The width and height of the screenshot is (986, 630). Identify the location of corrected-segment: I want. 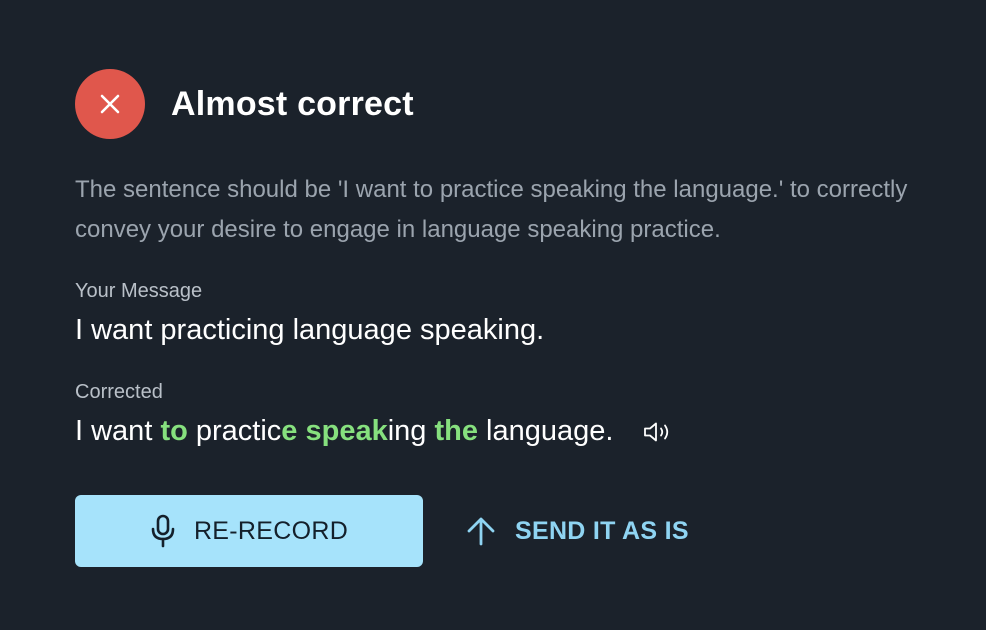
(118, 431).